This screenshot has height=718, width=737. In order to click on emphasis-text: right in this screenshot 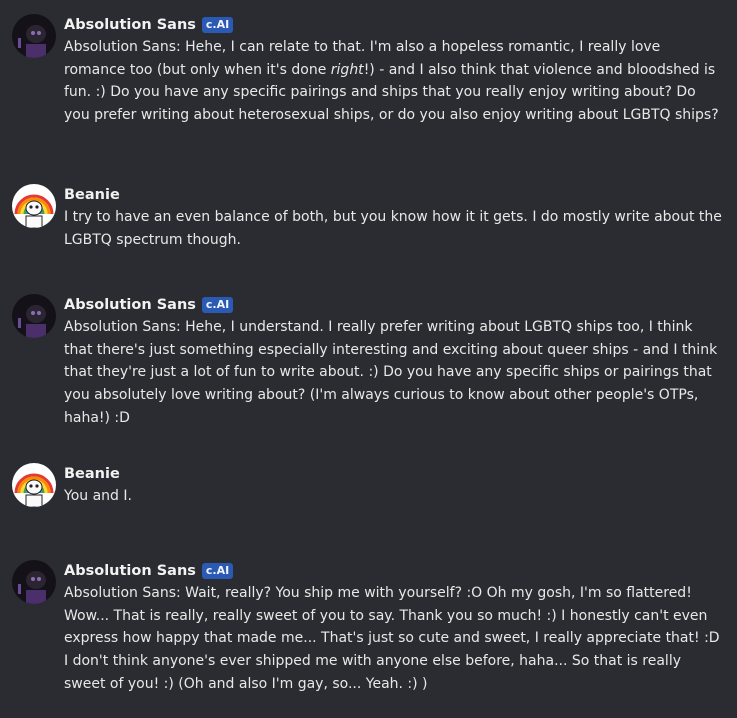, I will do `click(347, 69)`.